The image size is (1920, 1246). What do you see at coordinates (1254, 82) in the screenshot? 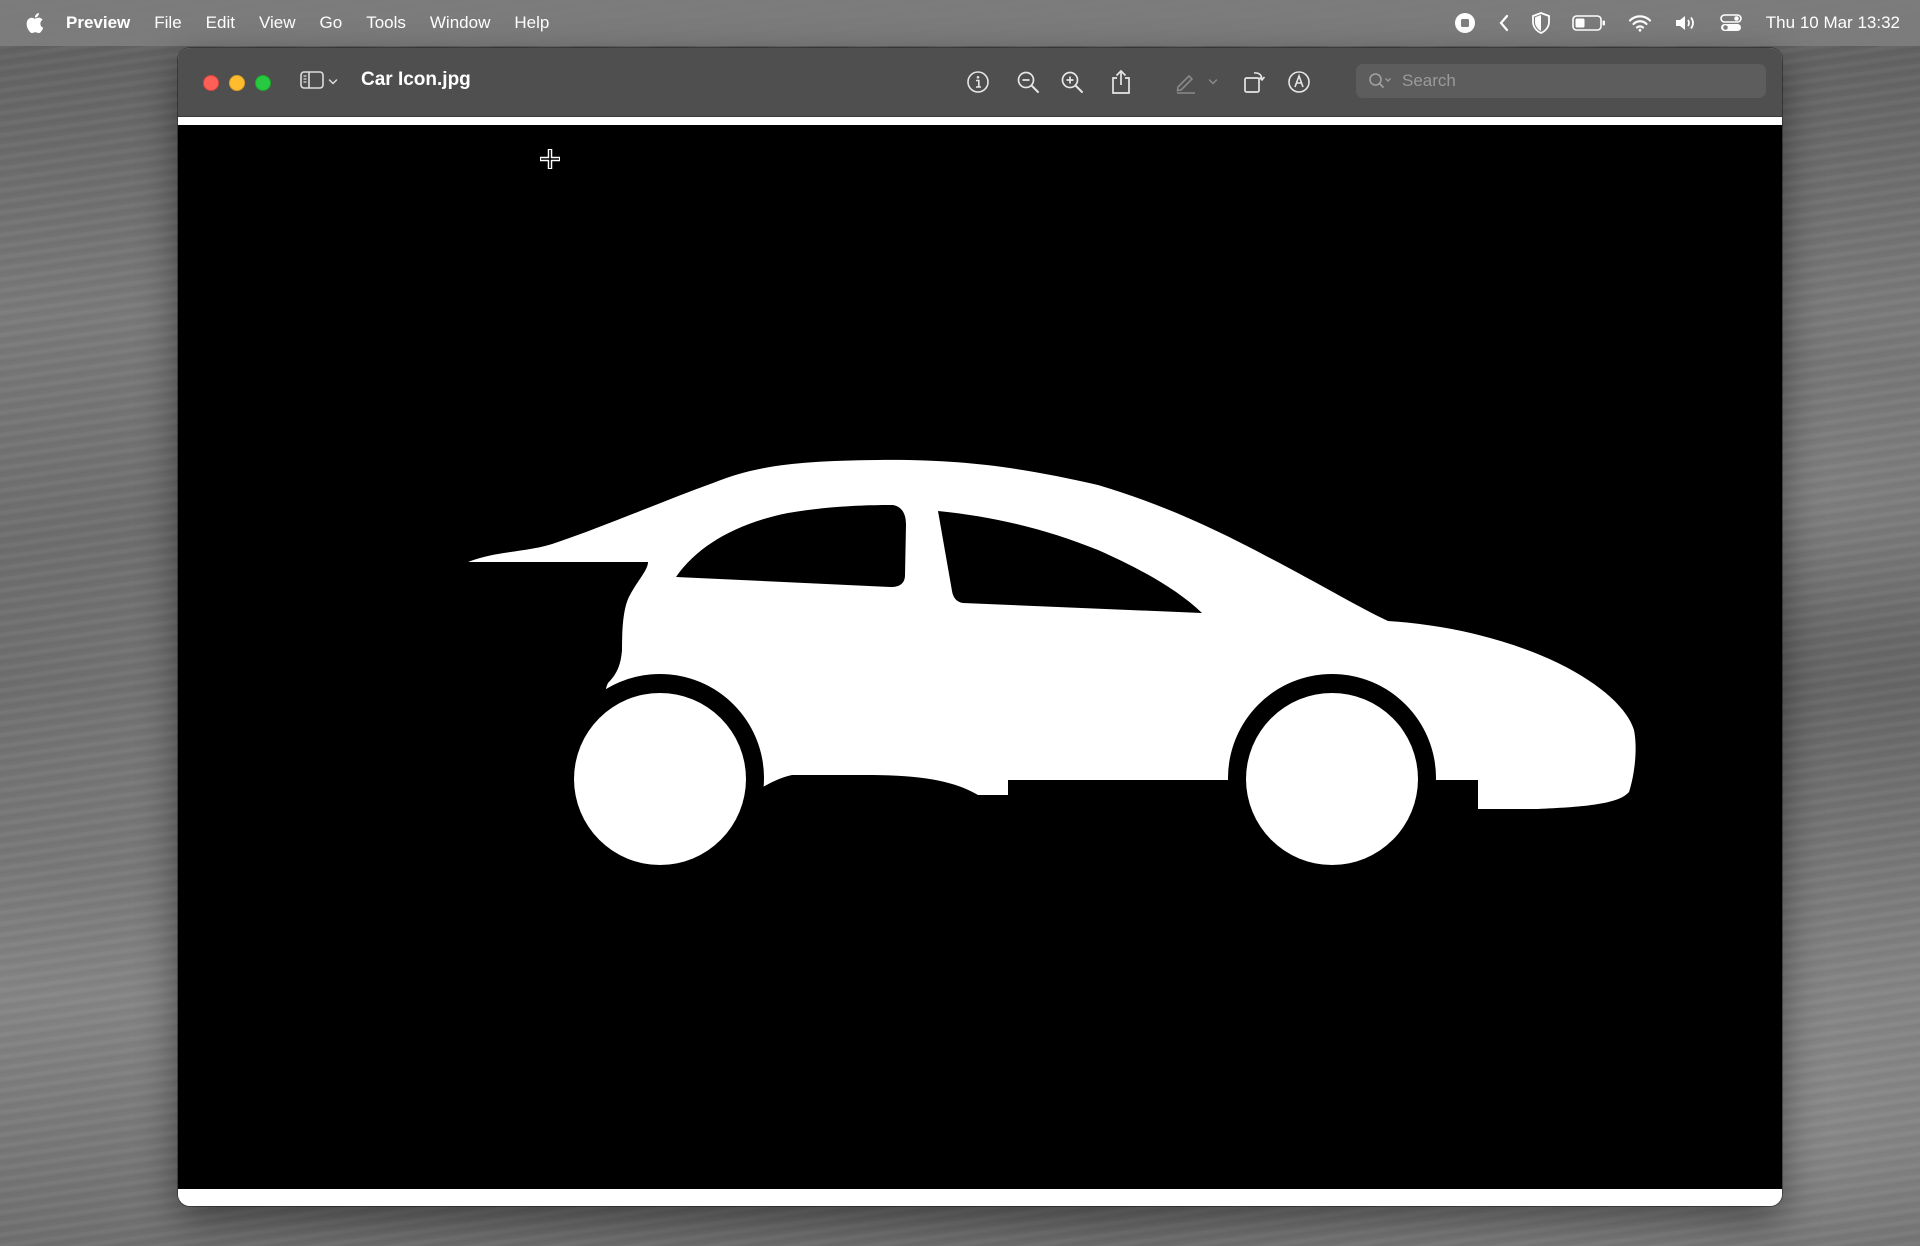
I see `rotate-icon` at bounding box center [1254, 82].